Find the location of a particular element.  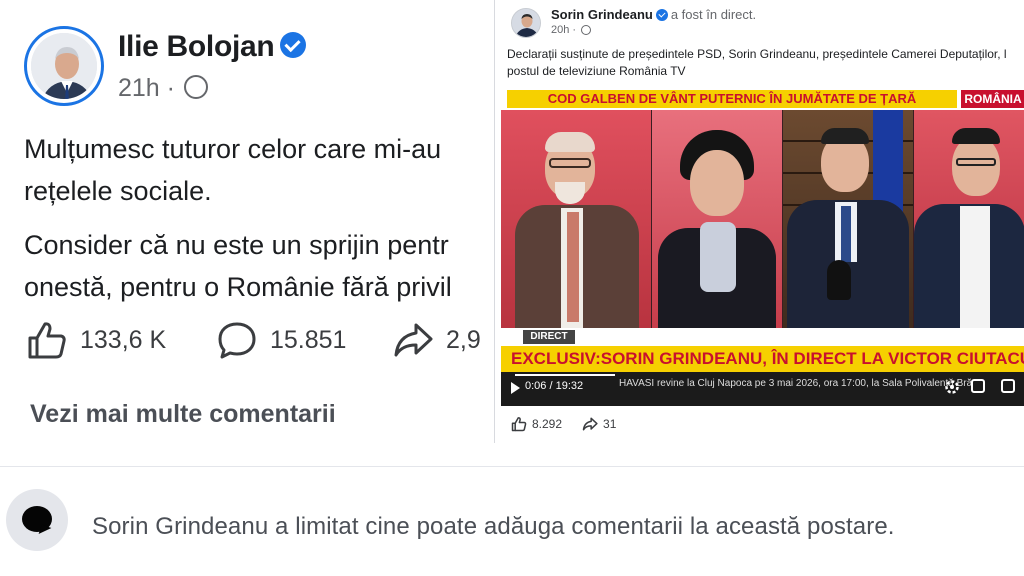

like-count: 133,6 K is located at coordinates (123, 339).